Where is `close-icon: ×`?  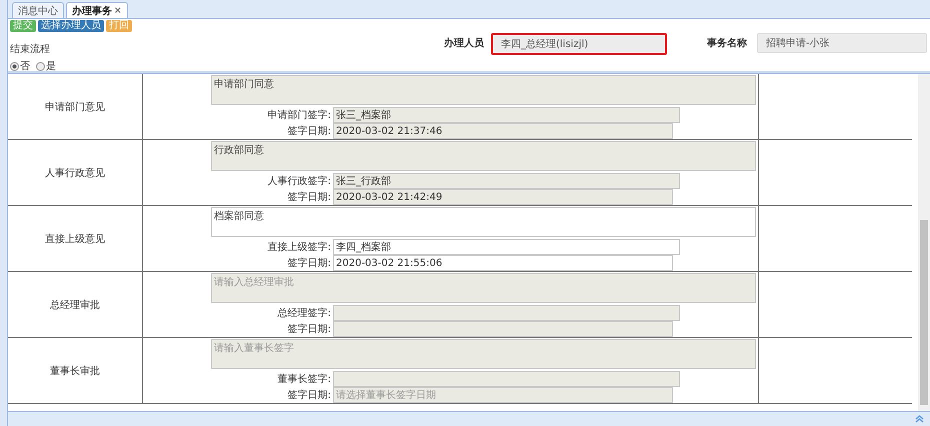
close-icon: × is located at coordinates (118, 11).